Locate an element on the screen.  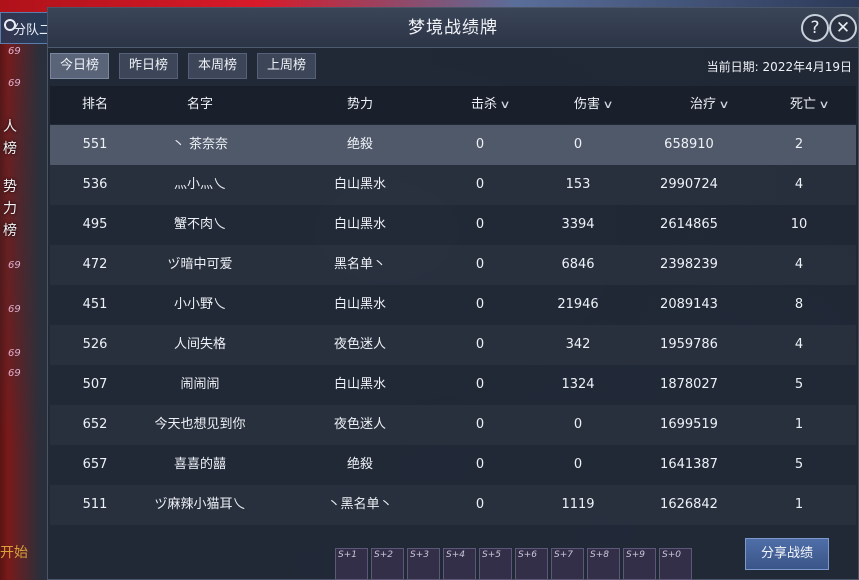
column-header-label: 伤害 is located at coordinates (586, 104).